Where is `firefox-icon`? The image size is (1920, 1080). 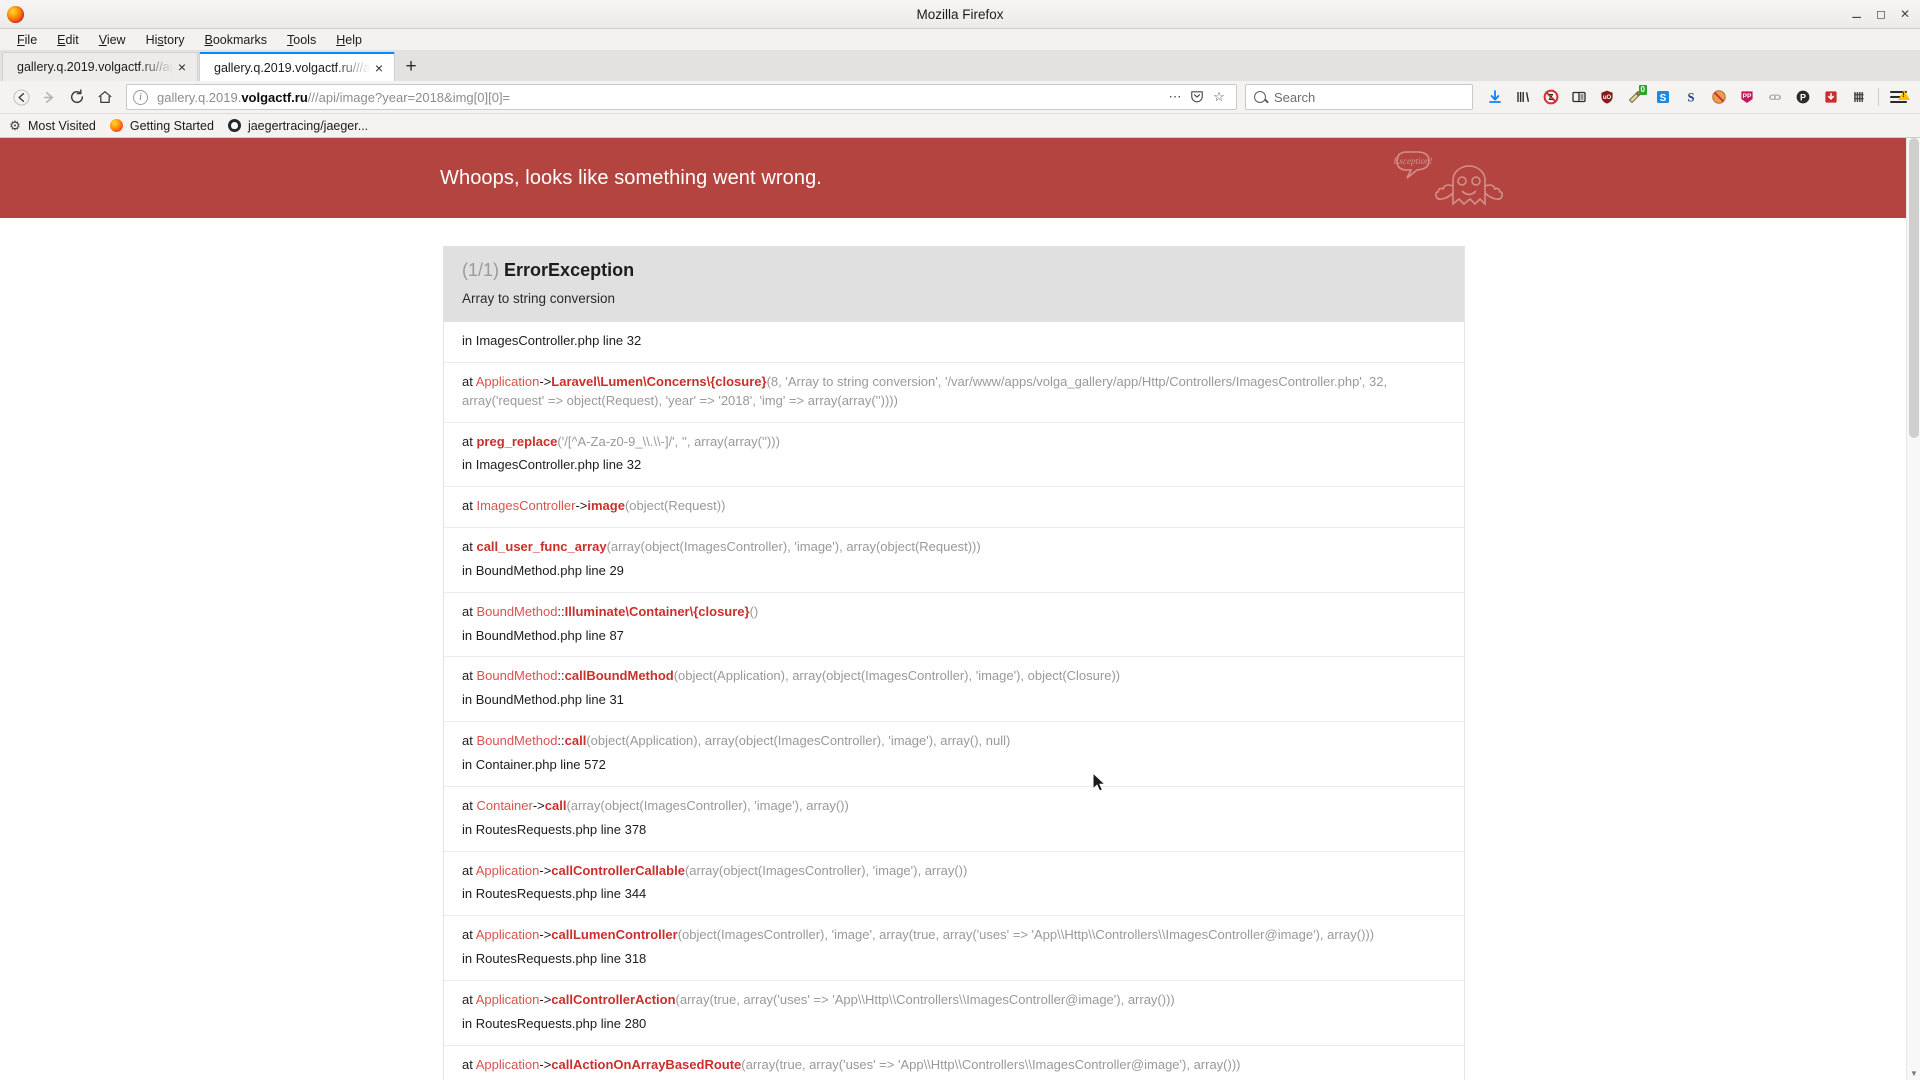 firefox-icon is located at coordinates (117, 126).